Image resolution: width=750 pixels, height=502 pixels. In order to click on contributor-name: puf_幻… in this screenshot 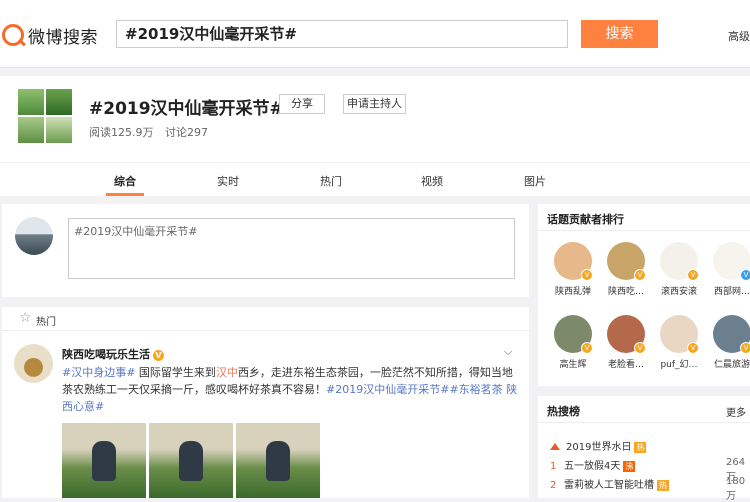, I will do `click(679, 363)`.